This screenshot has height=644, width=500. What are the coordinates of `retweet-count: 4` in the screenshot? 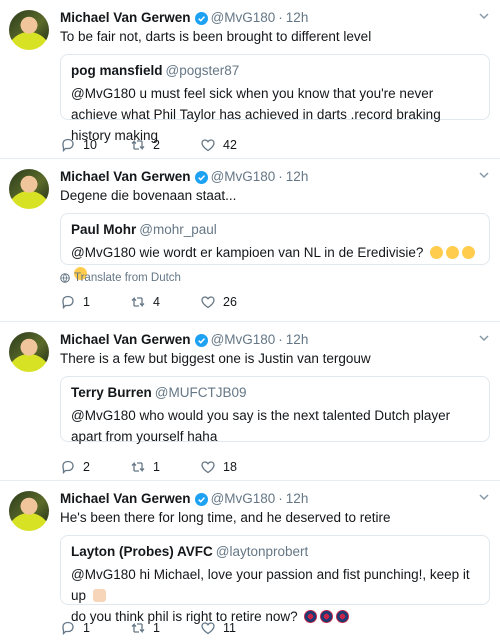 It's located at (156, 302).